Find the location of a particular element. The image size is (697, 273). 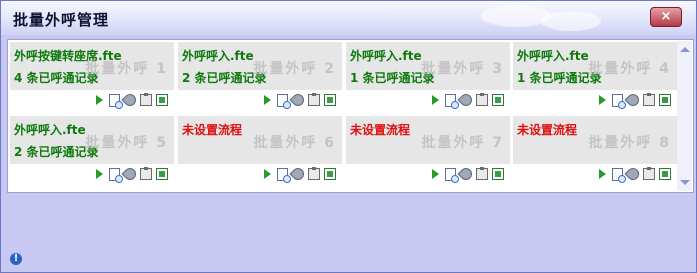

scroll-up-icon is located at coordinates (685, 49).